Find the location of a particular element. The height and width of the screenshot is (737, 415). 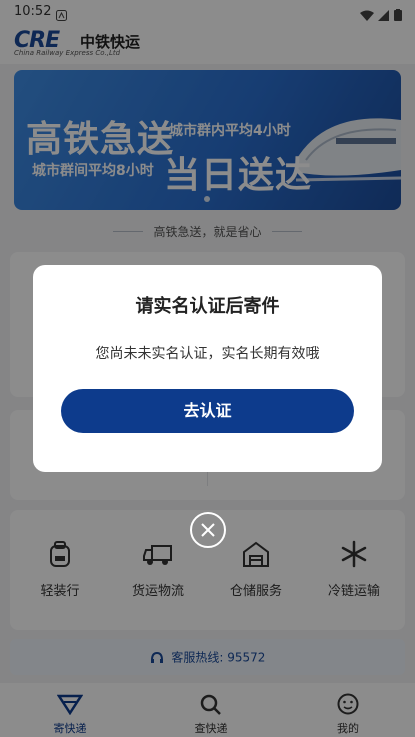

close-dialog-button is located at coordinates (208, 530).